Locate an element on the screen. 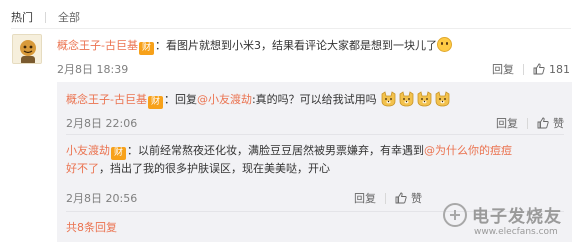 The image size is (580, 248). avatar is located at coordinates (27, 49).